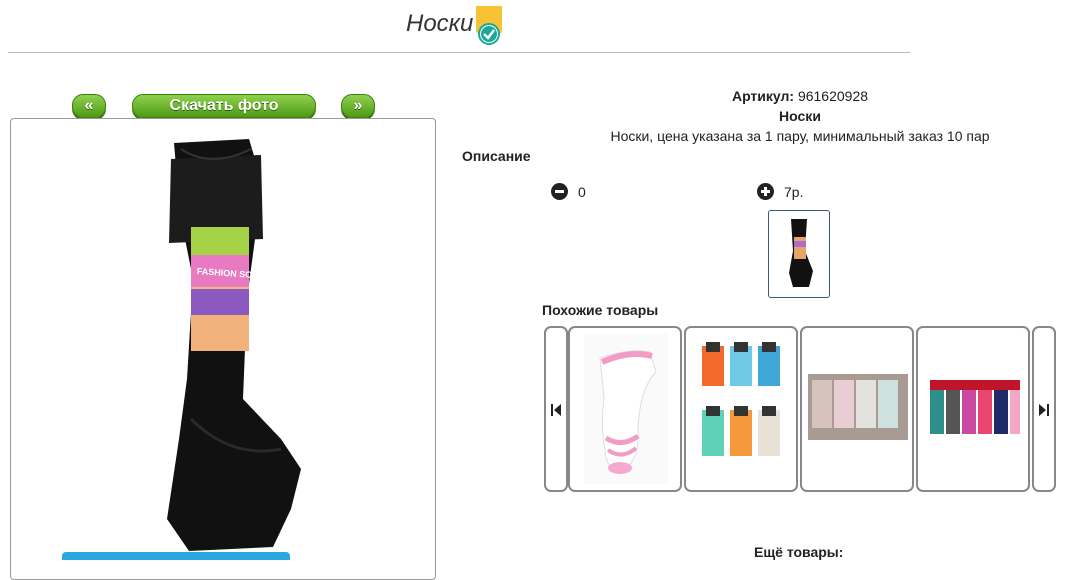 The height and width of the screenshot is (580, 1069). Describe the element at coordinates (763, 96) in the screenshot. I see `sku-label: Артикул:` at that location.